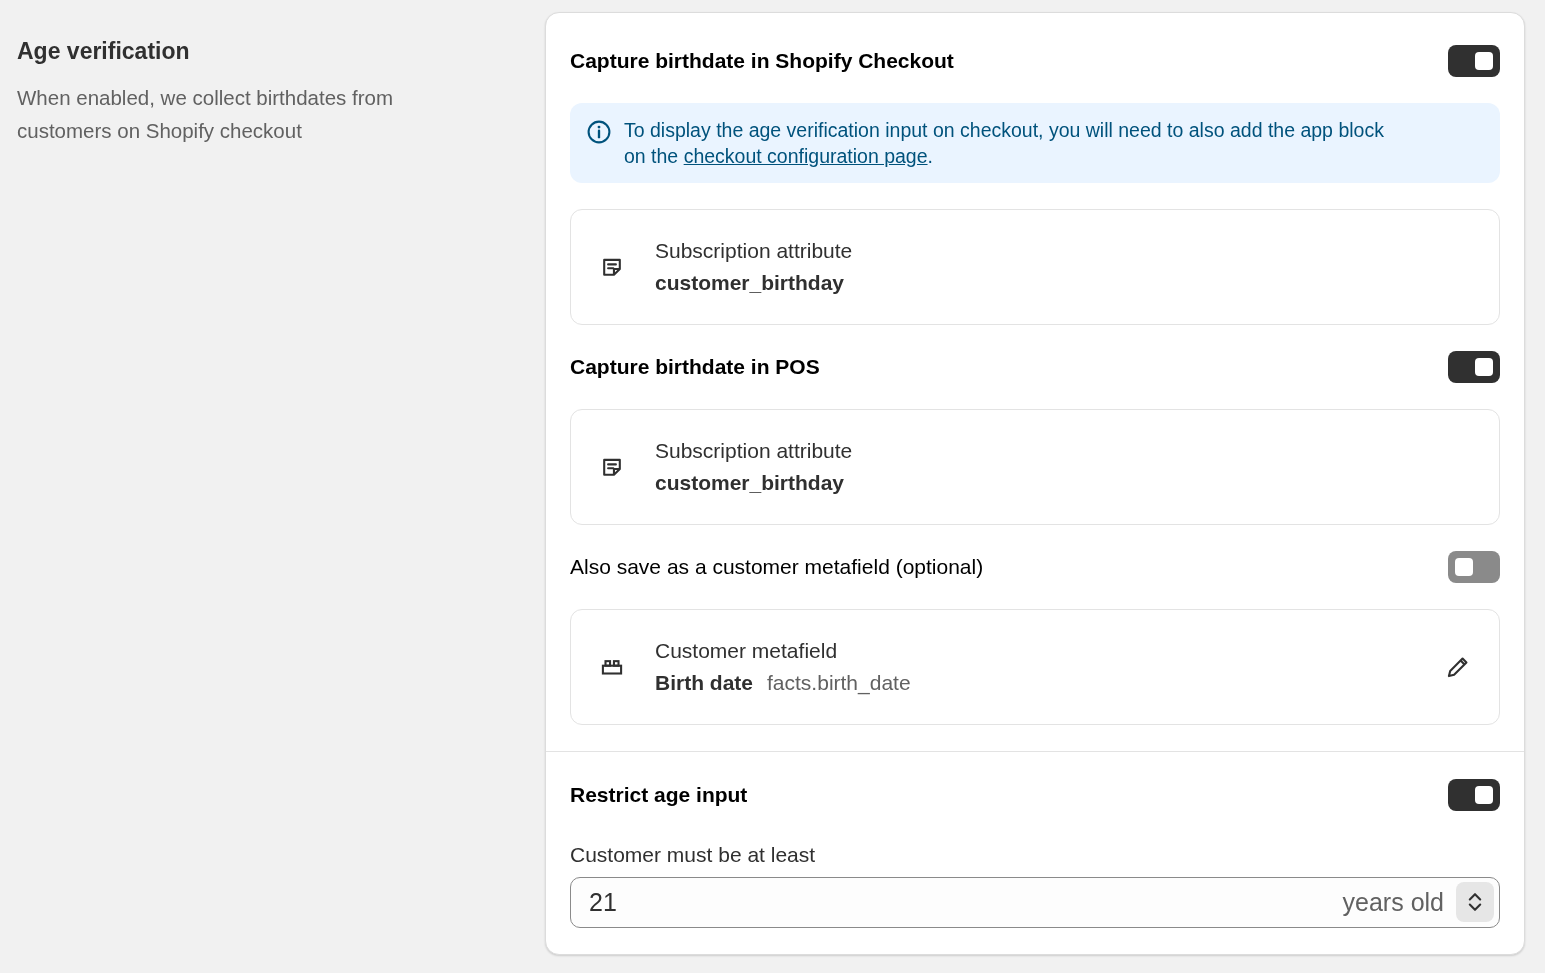 Image resolution: width=1545 pixels, height=973 pixels. What do you see at coordinates (104, 51) in the screenshot?
I see `section-title: Age verification` at bounding box center [104, 51].